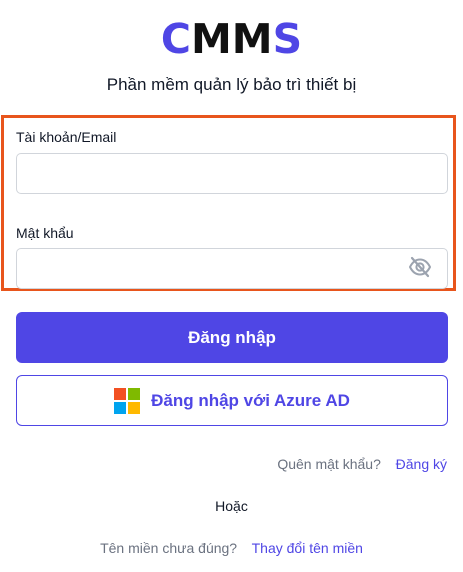 The image size is (463, 572). Describe the element at coordinates (232, 173) in the screenshot. I see `account-input` at that location.